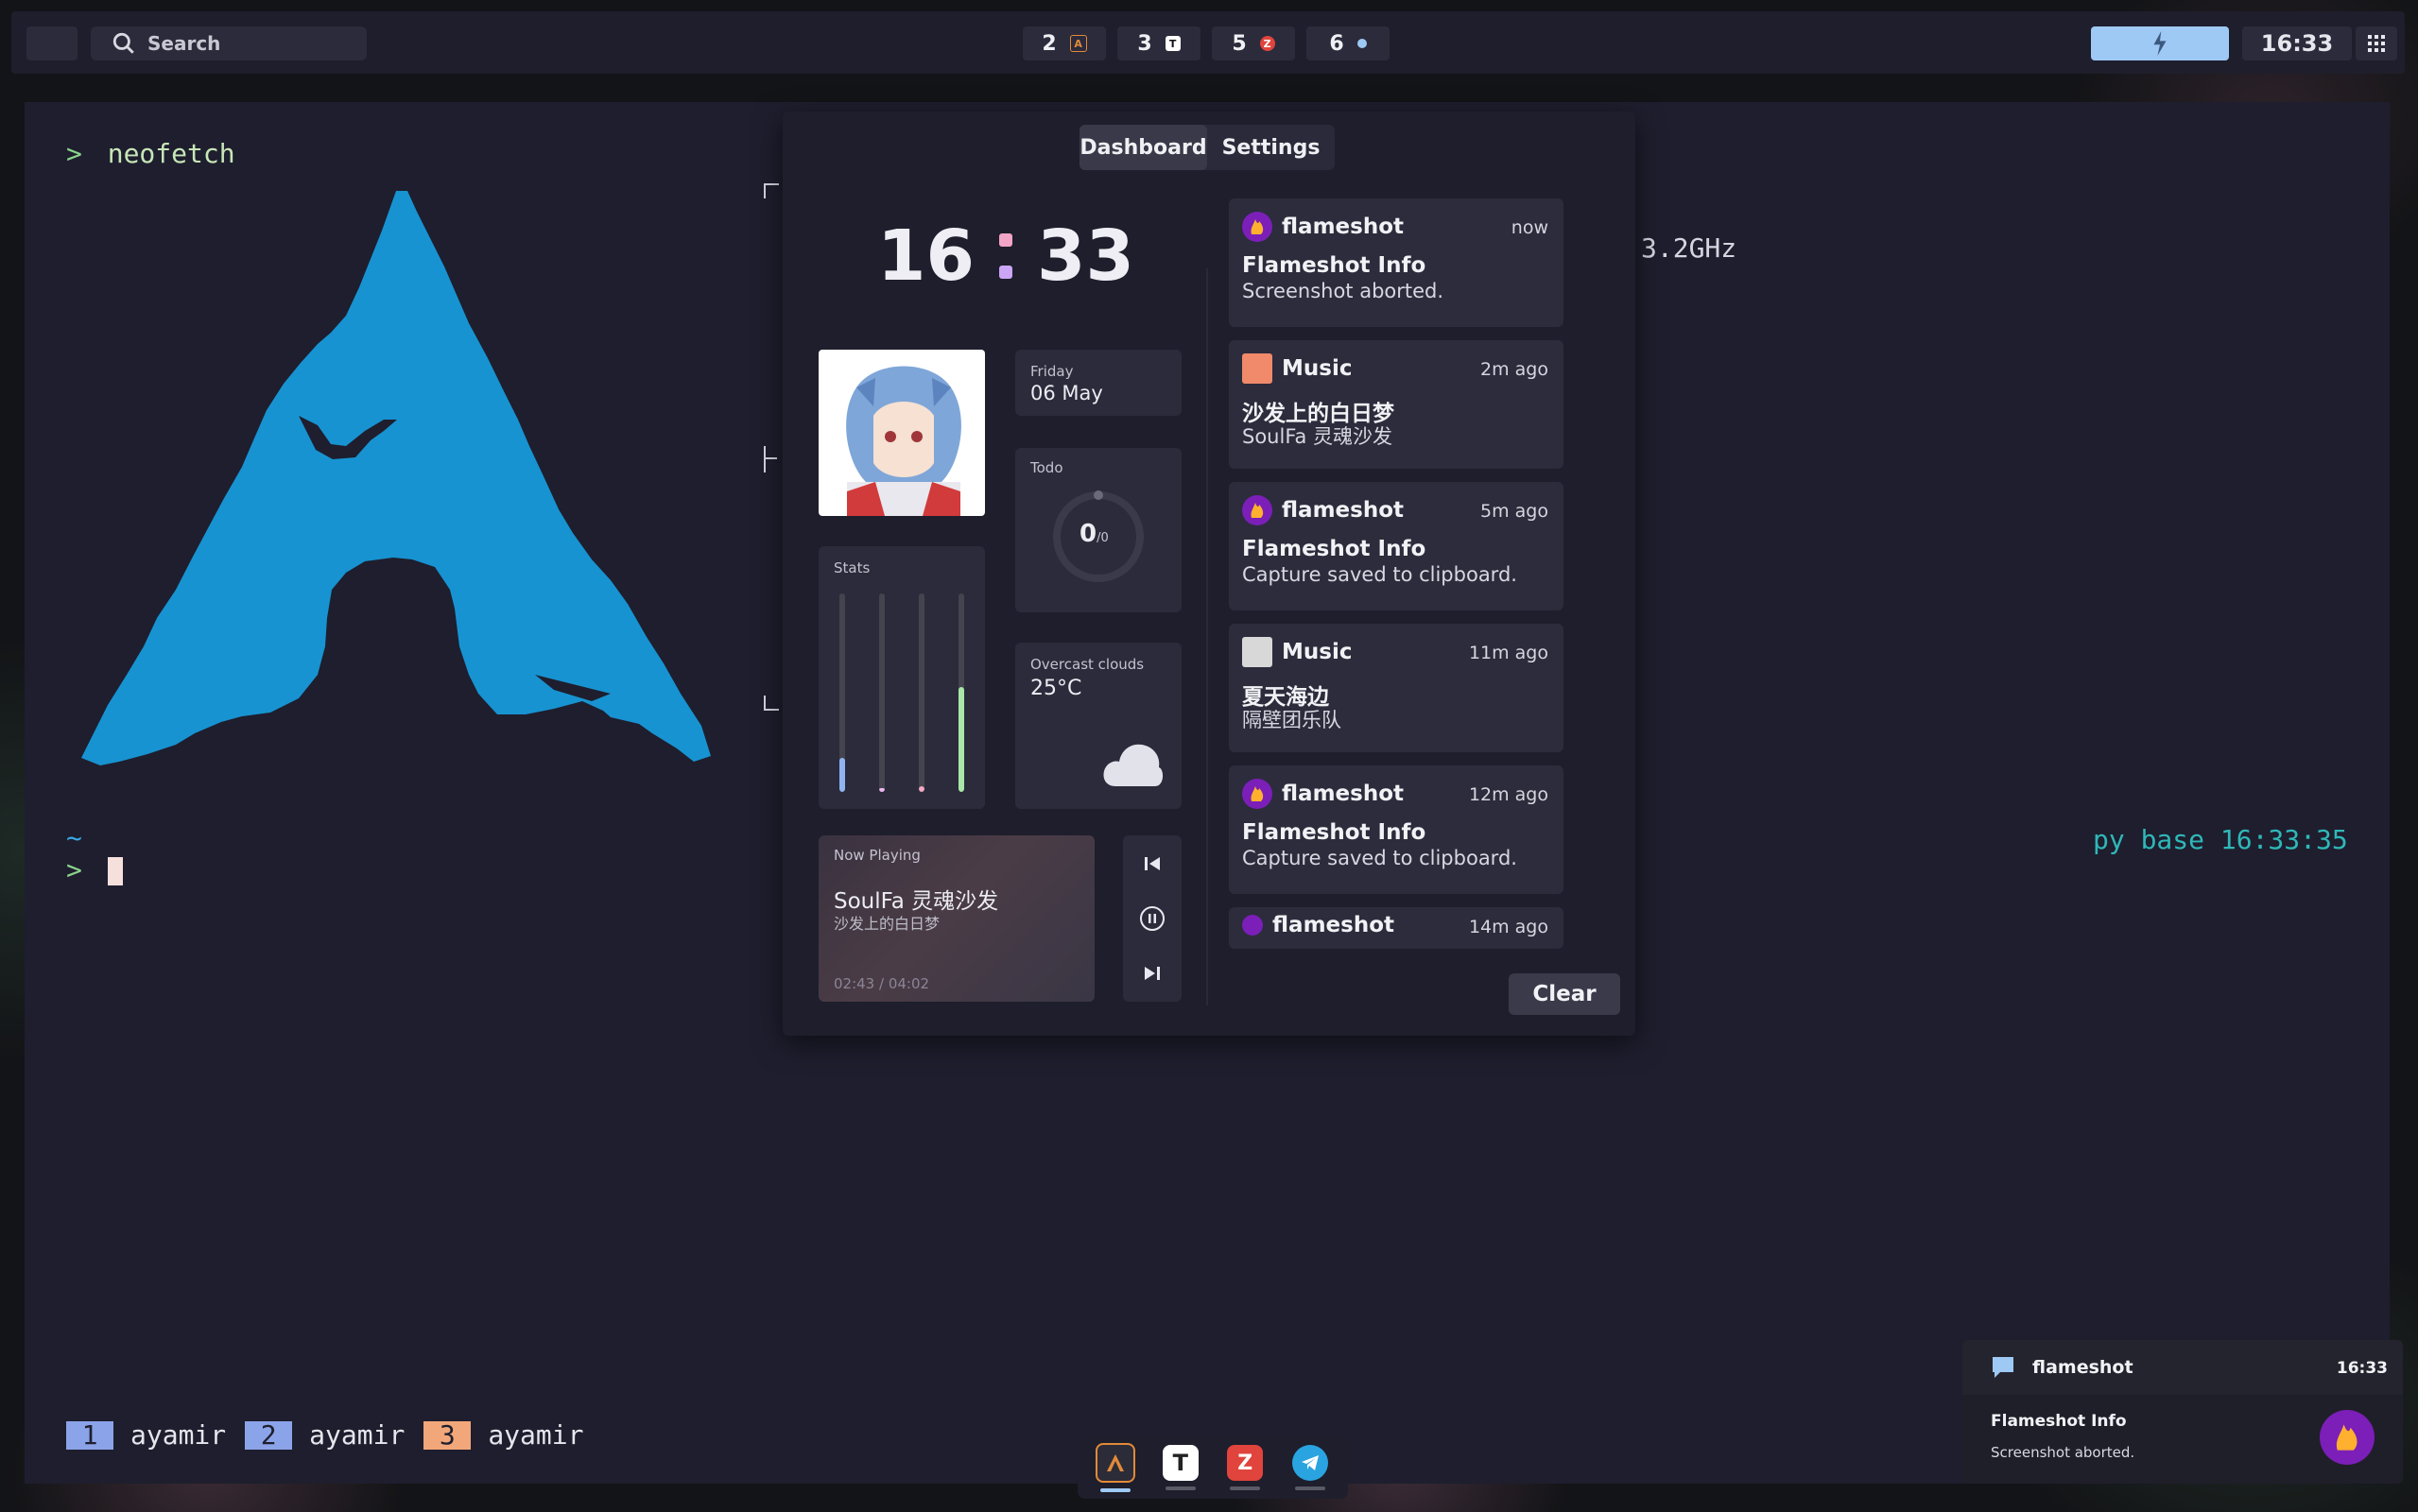 The width and height of the screenshot is (2418, 1512). What do you see at coordinates (902, 433) in the screenshot?
I see `avatar` at bounding box center [902, 433].